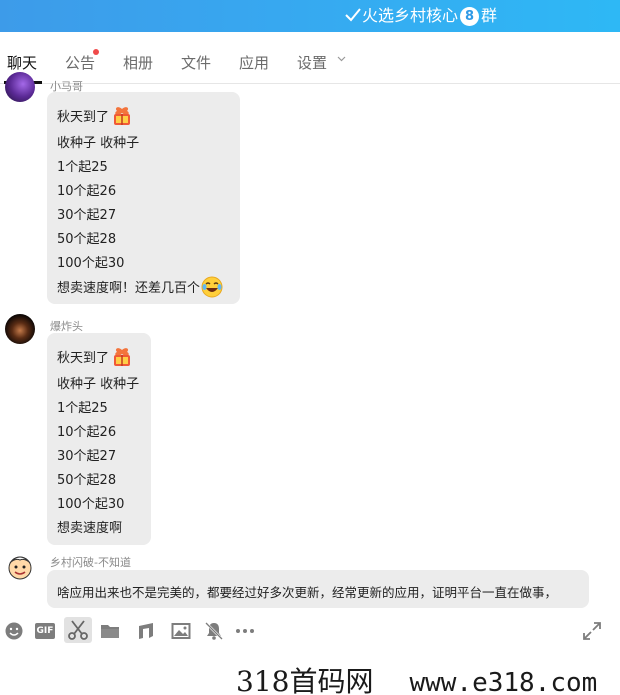 Image resolution: width=620 pixels, height=695 pixels. Describe the element at coordinates (96, 52) in the screenshot. I see `unread-dot` at that location.